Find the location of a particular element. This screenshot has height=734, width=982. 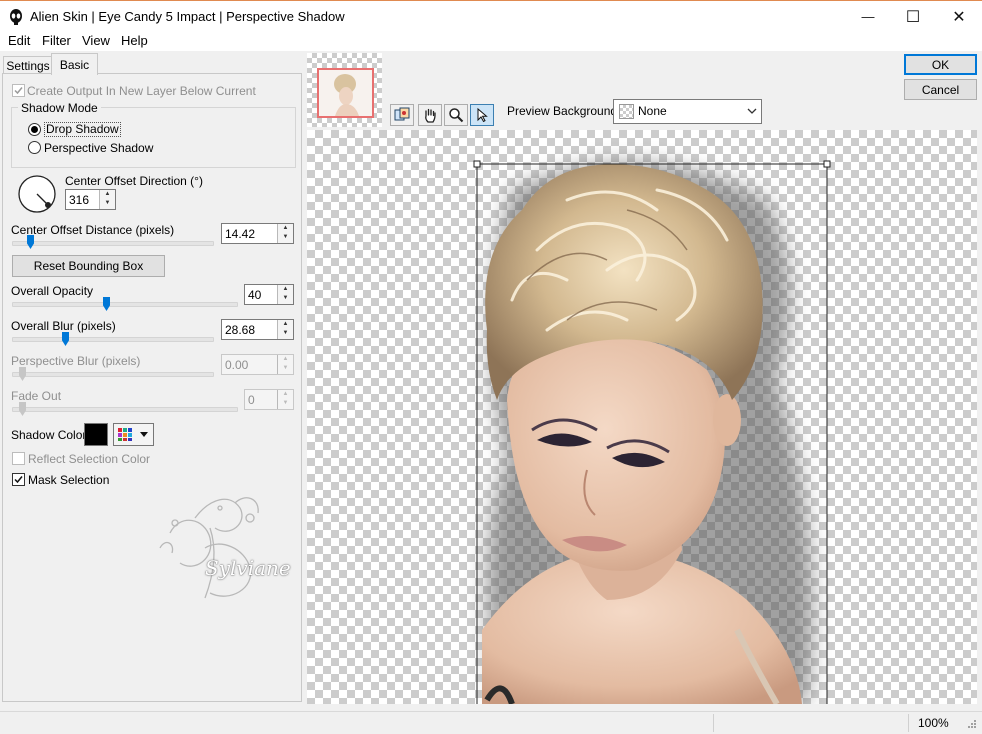

overall-blur-spinner: 28.68 ▲ ▼ is located at coordinates (257, 329).